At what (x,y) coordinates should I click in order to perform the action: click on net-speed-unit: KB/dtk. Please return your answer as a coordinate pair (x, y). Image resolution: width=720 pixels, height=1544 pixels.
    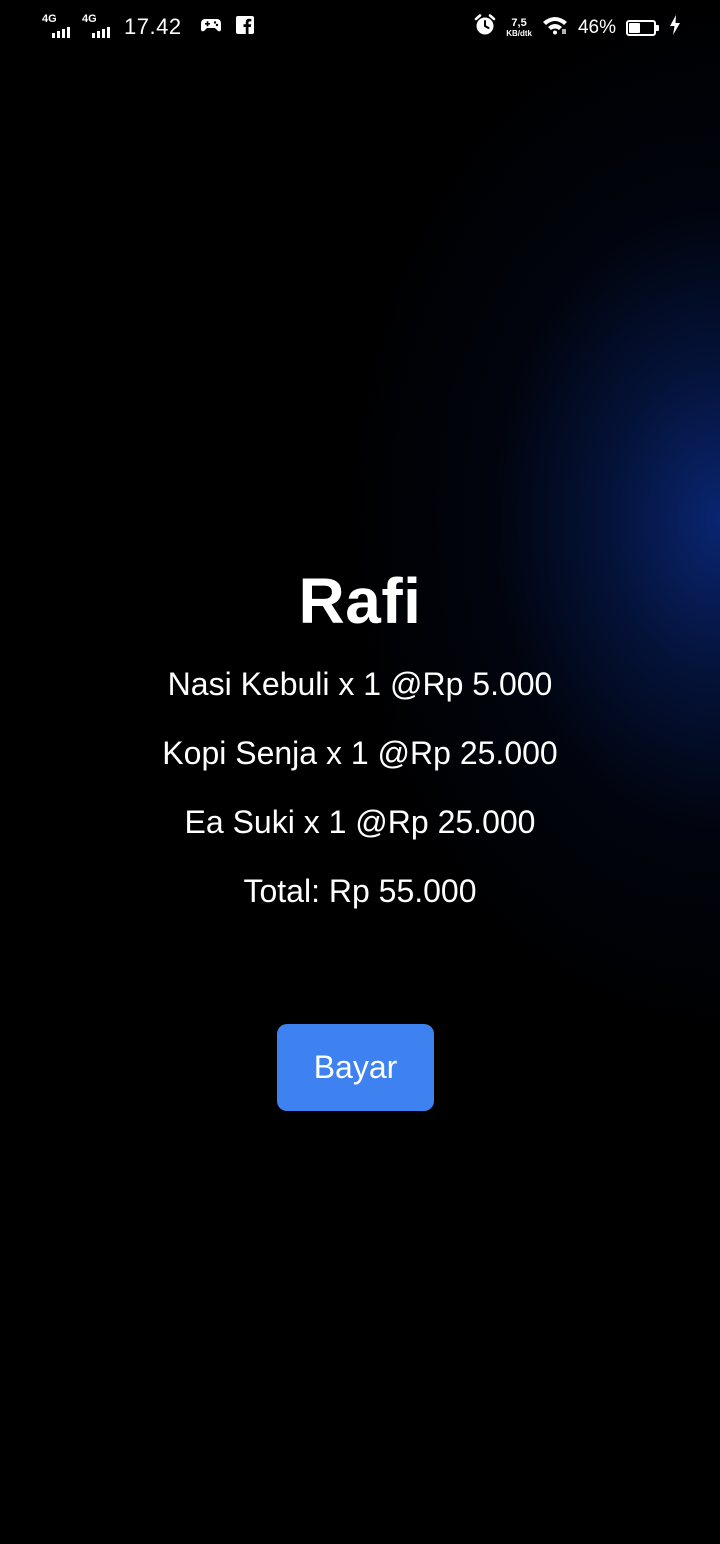
    Looking at the image, I should click on (519, 33).